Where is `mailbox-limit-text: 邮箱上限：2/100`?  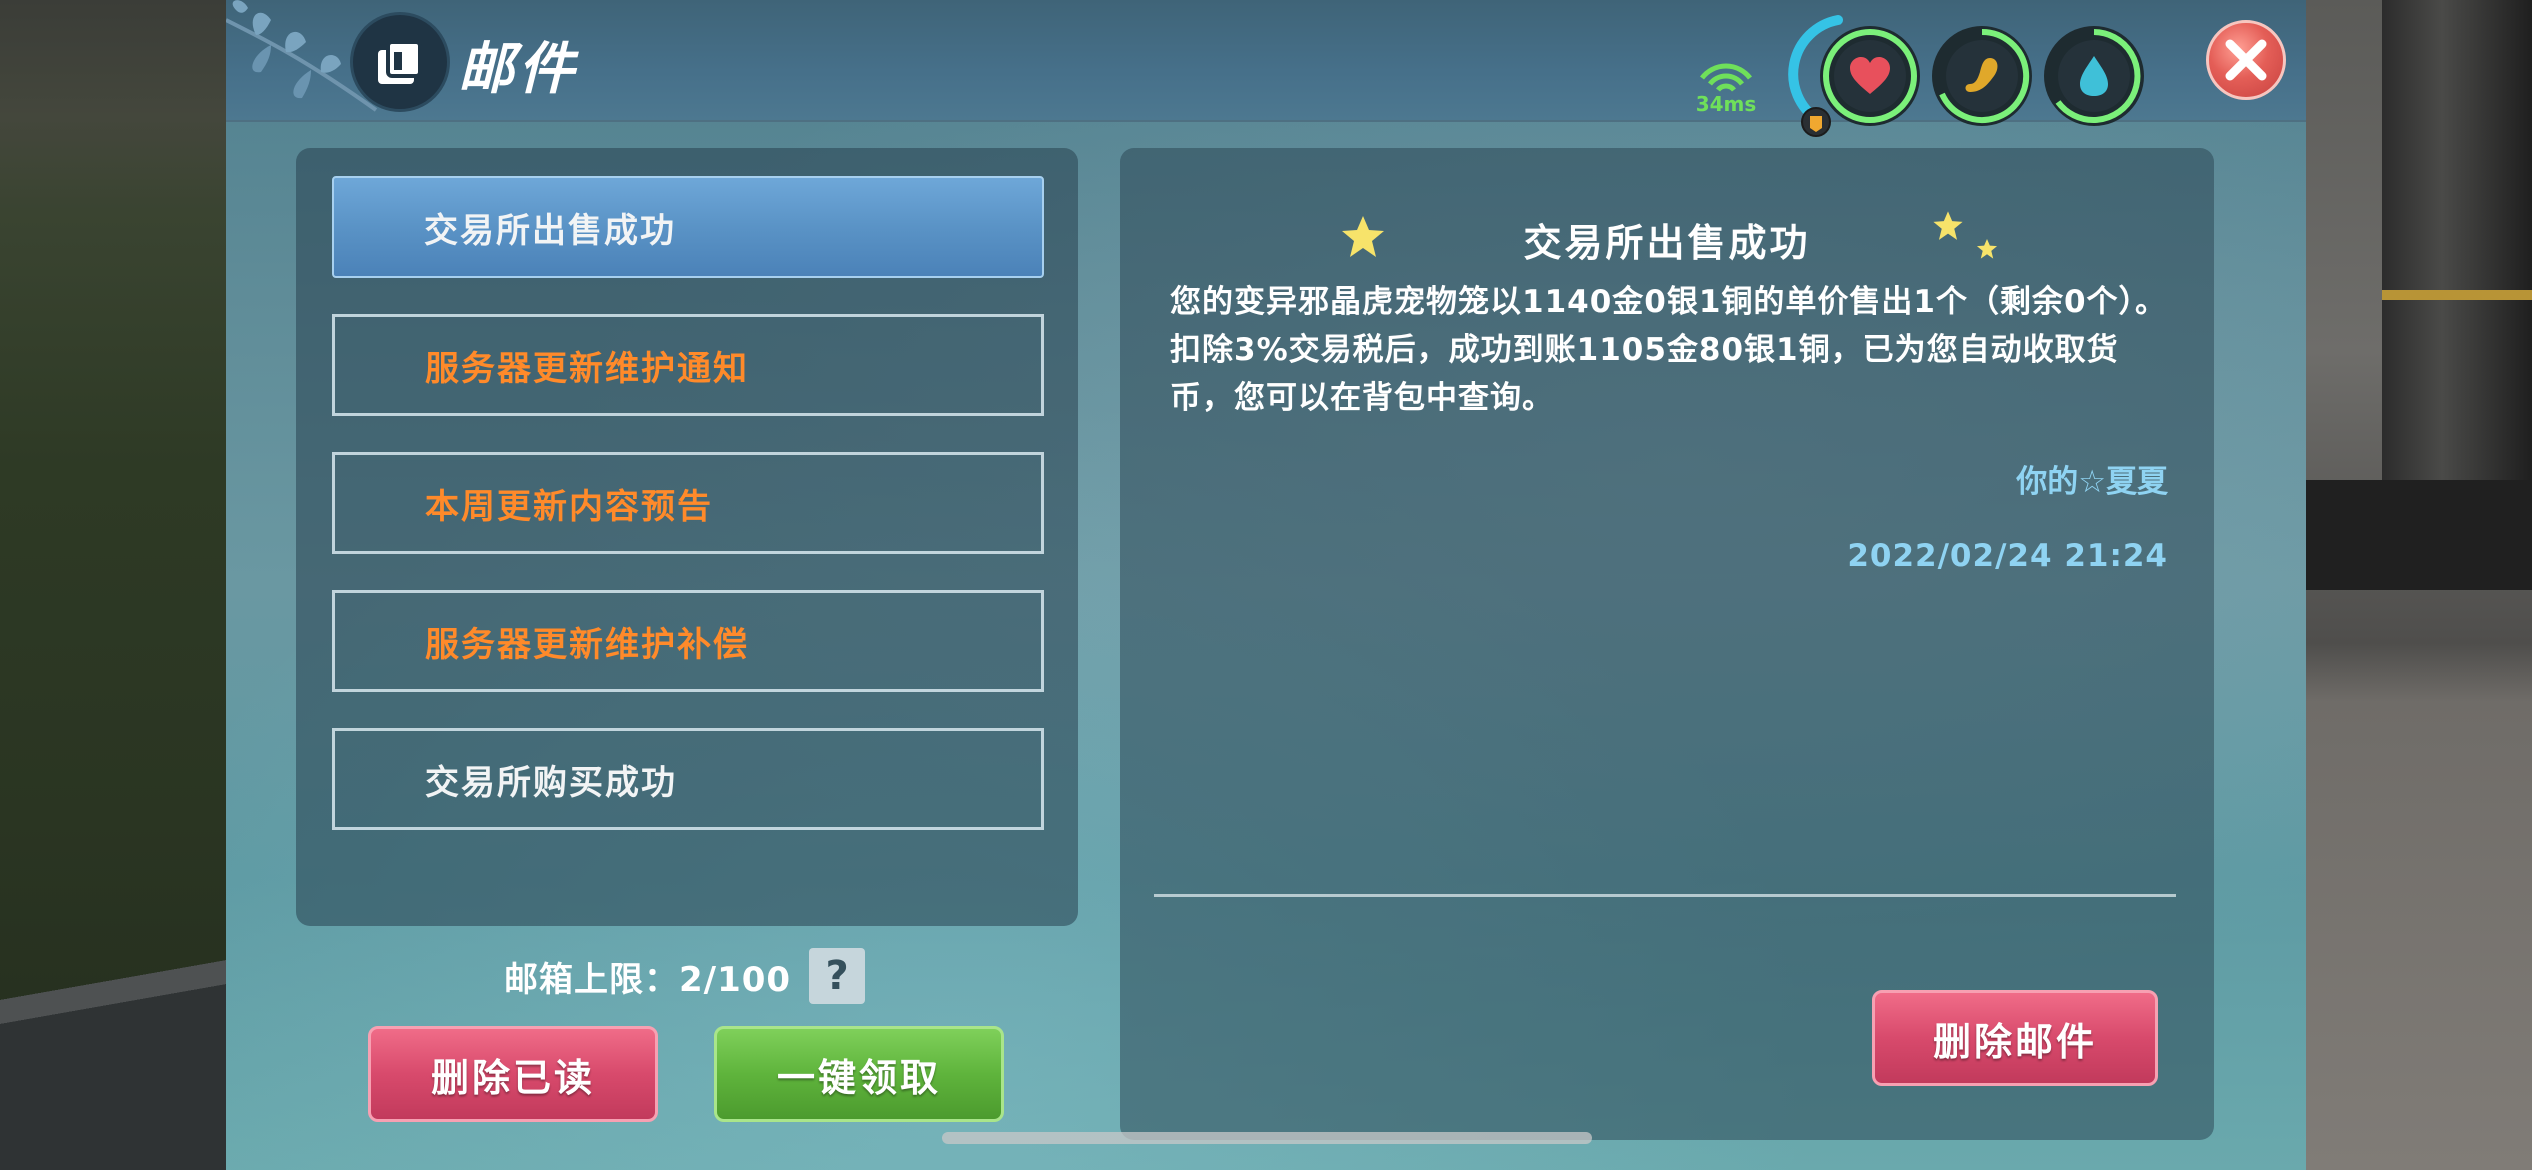
mailbox-limit-text: 邮箱上限：2/100 is located at coordinates (648, 979).